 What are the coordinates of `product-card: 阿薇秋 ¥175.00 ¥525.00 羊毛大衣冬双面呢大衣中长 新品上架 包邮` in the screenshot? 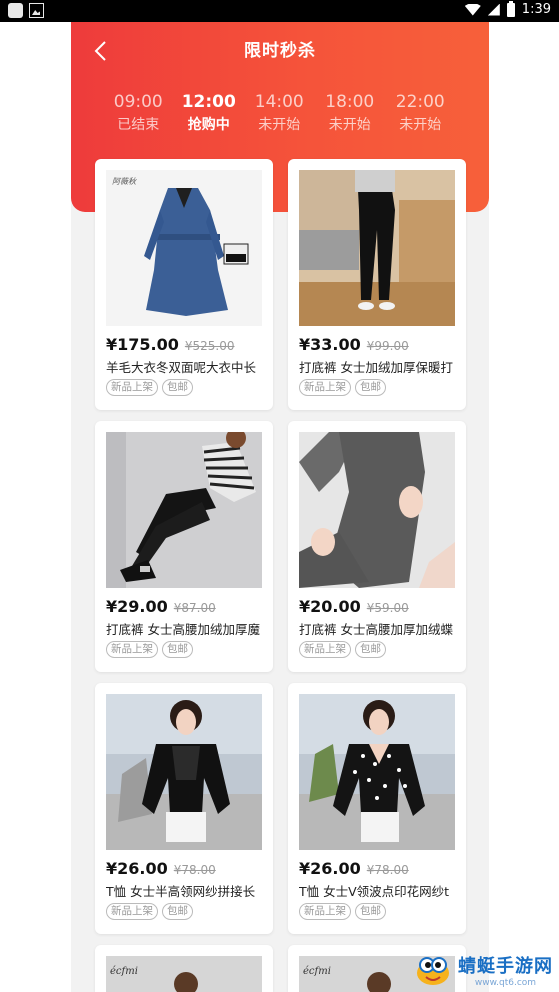 It's located at (184, 284).